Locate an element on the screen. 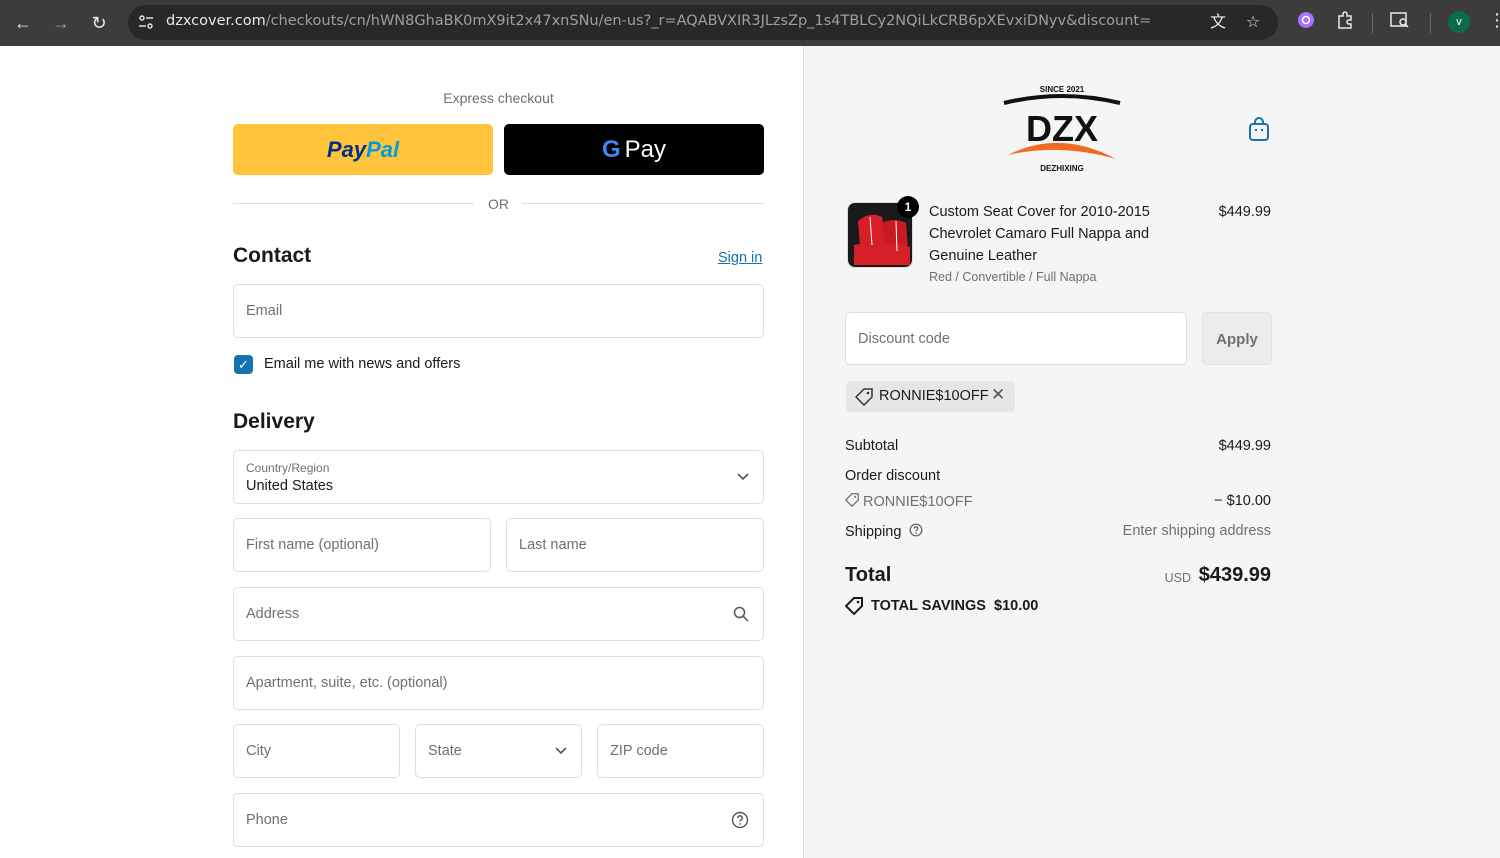 The height and width of the screenshot is (858, 1500). total-savings: TOTAL SAVINGS $10.00 is located at coordinates (941, 606).